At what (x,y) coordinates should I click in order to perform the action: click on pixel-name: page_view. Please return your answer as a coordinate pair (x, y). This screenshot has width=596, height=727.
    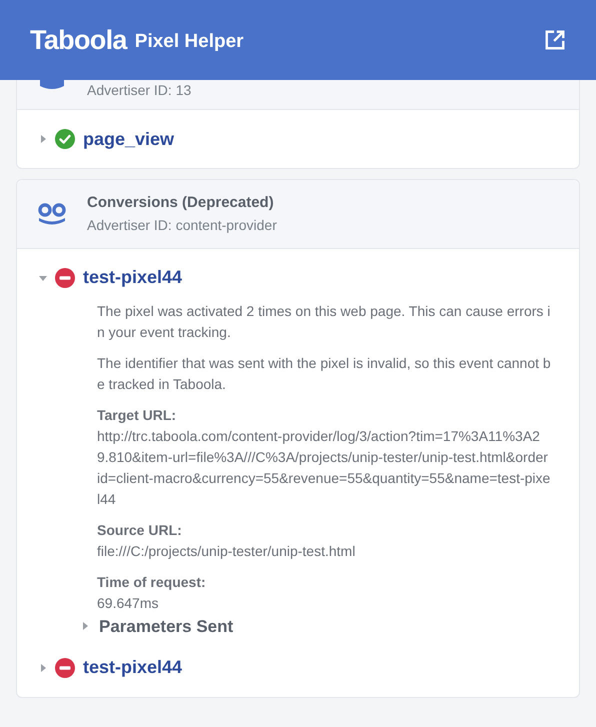
    Looking at the image, I should click on (128, 139).